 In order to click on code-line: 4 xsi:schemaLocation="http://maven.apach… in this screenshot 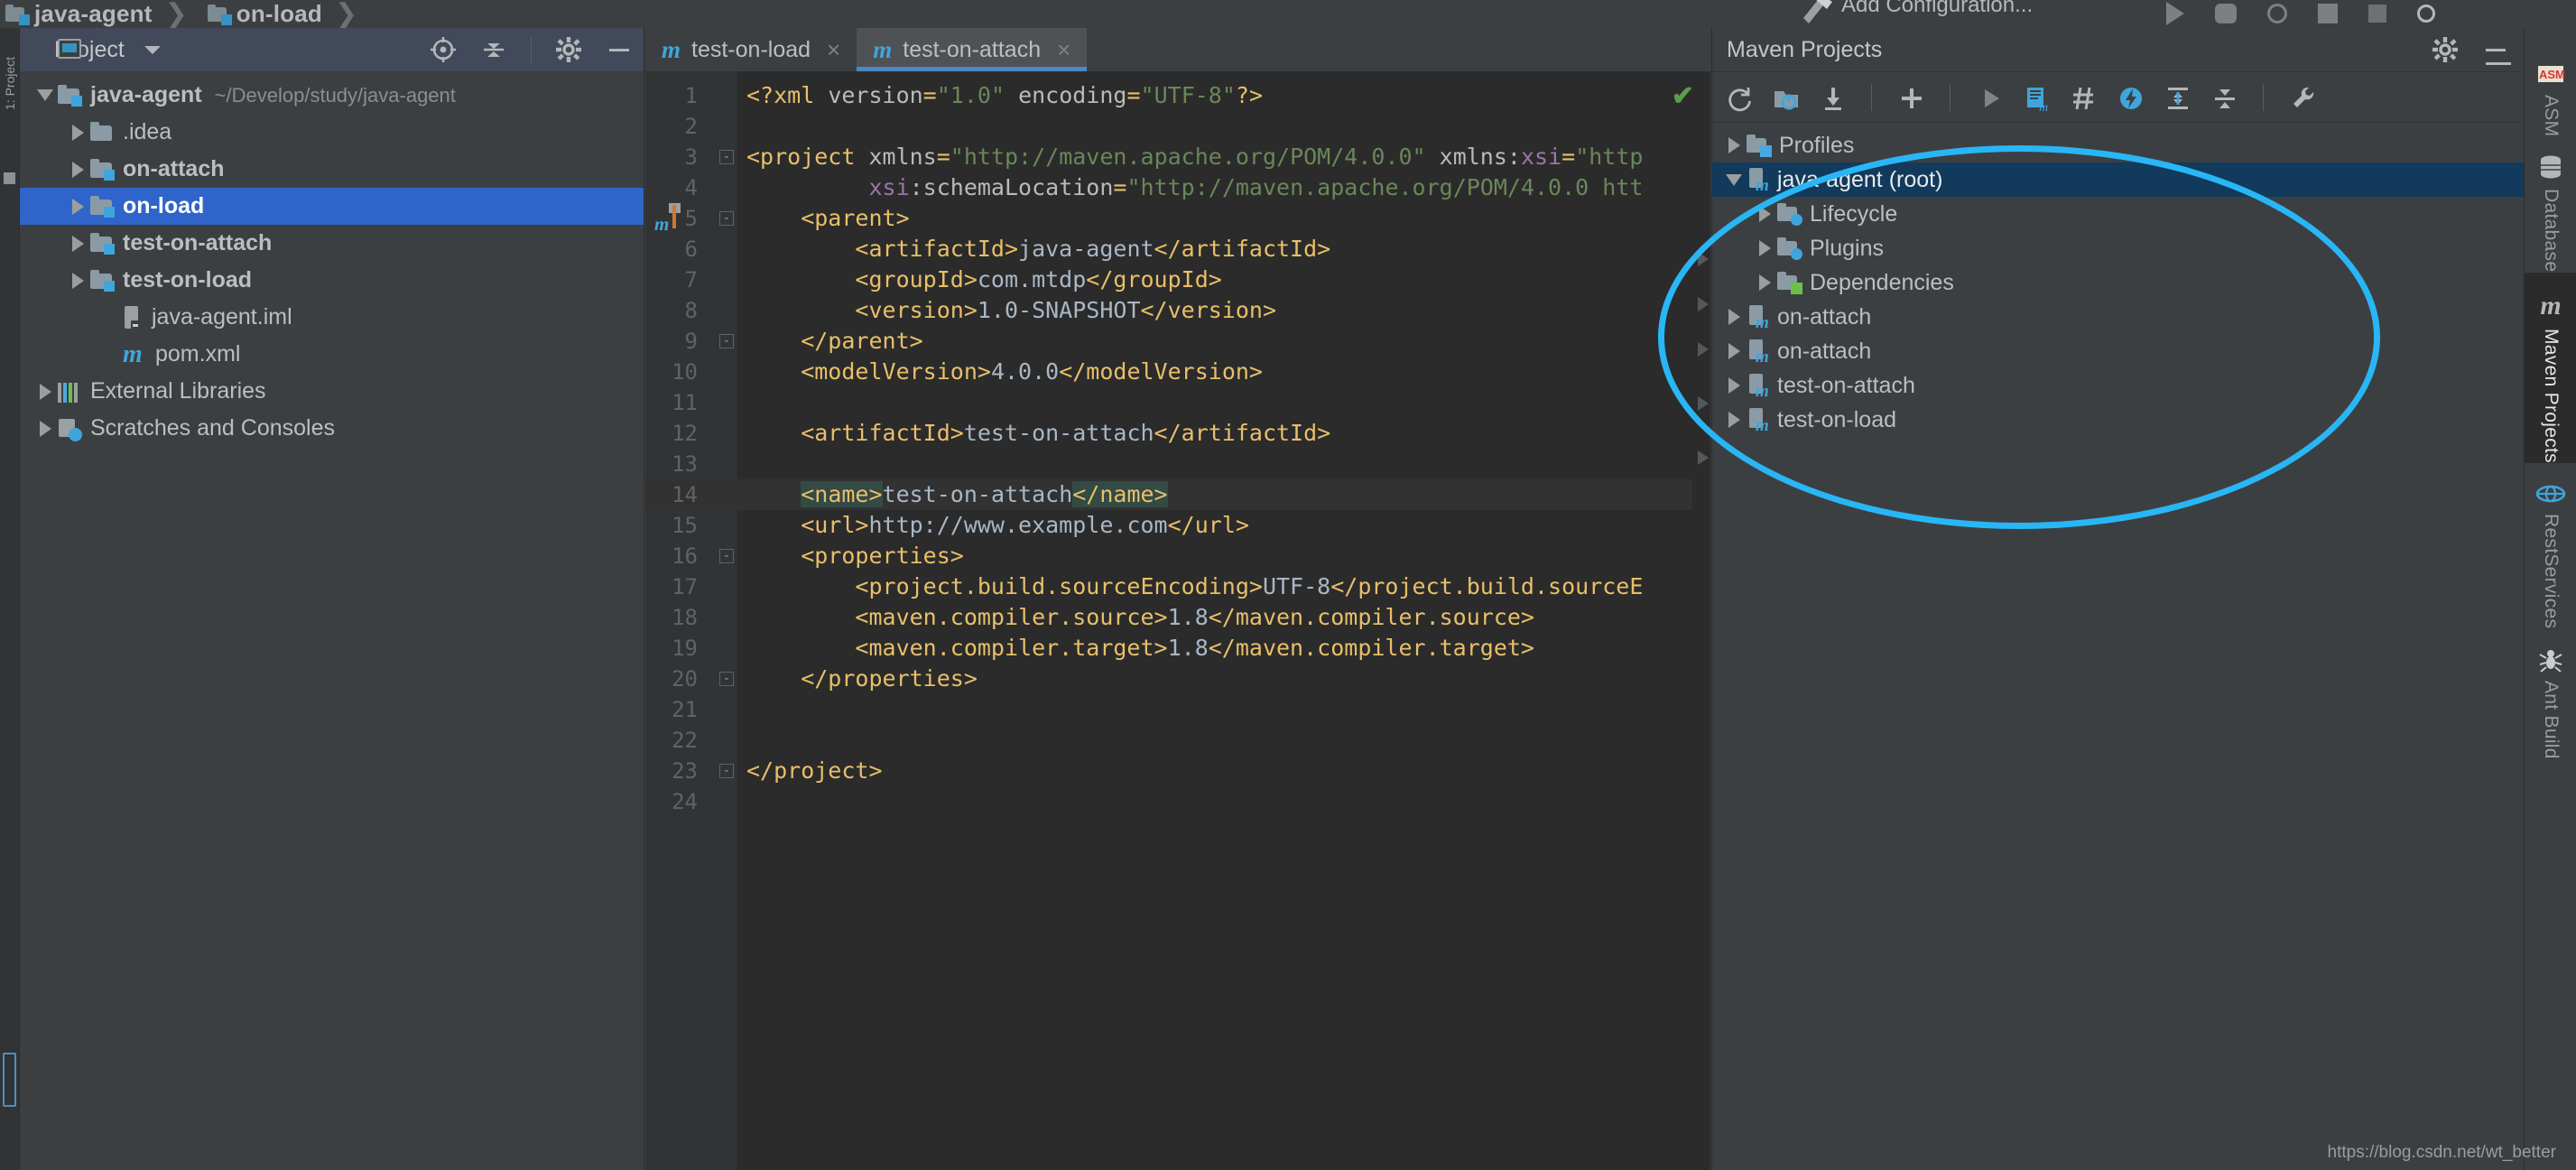, I will do `click(1178, 188)`.